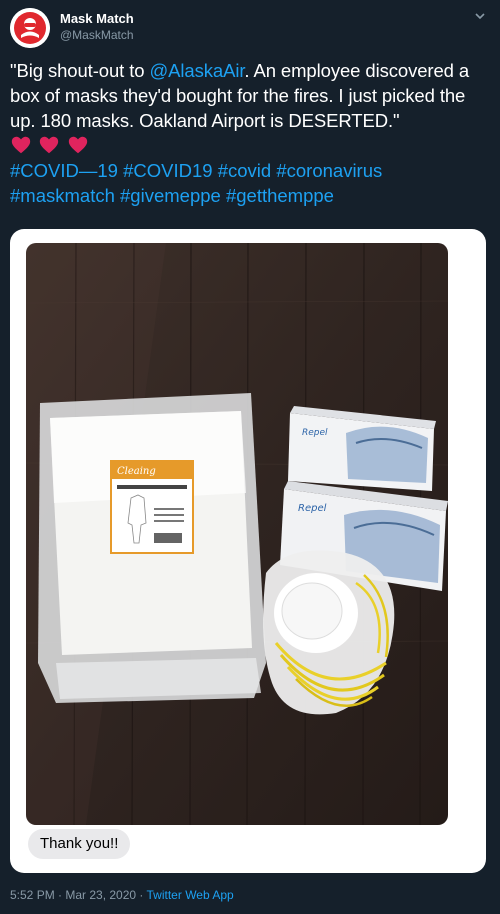 The width and height of the screenshot is (500, 914). I want to click on user-names: Mask Match @MaskMatch, so click(97, 26).